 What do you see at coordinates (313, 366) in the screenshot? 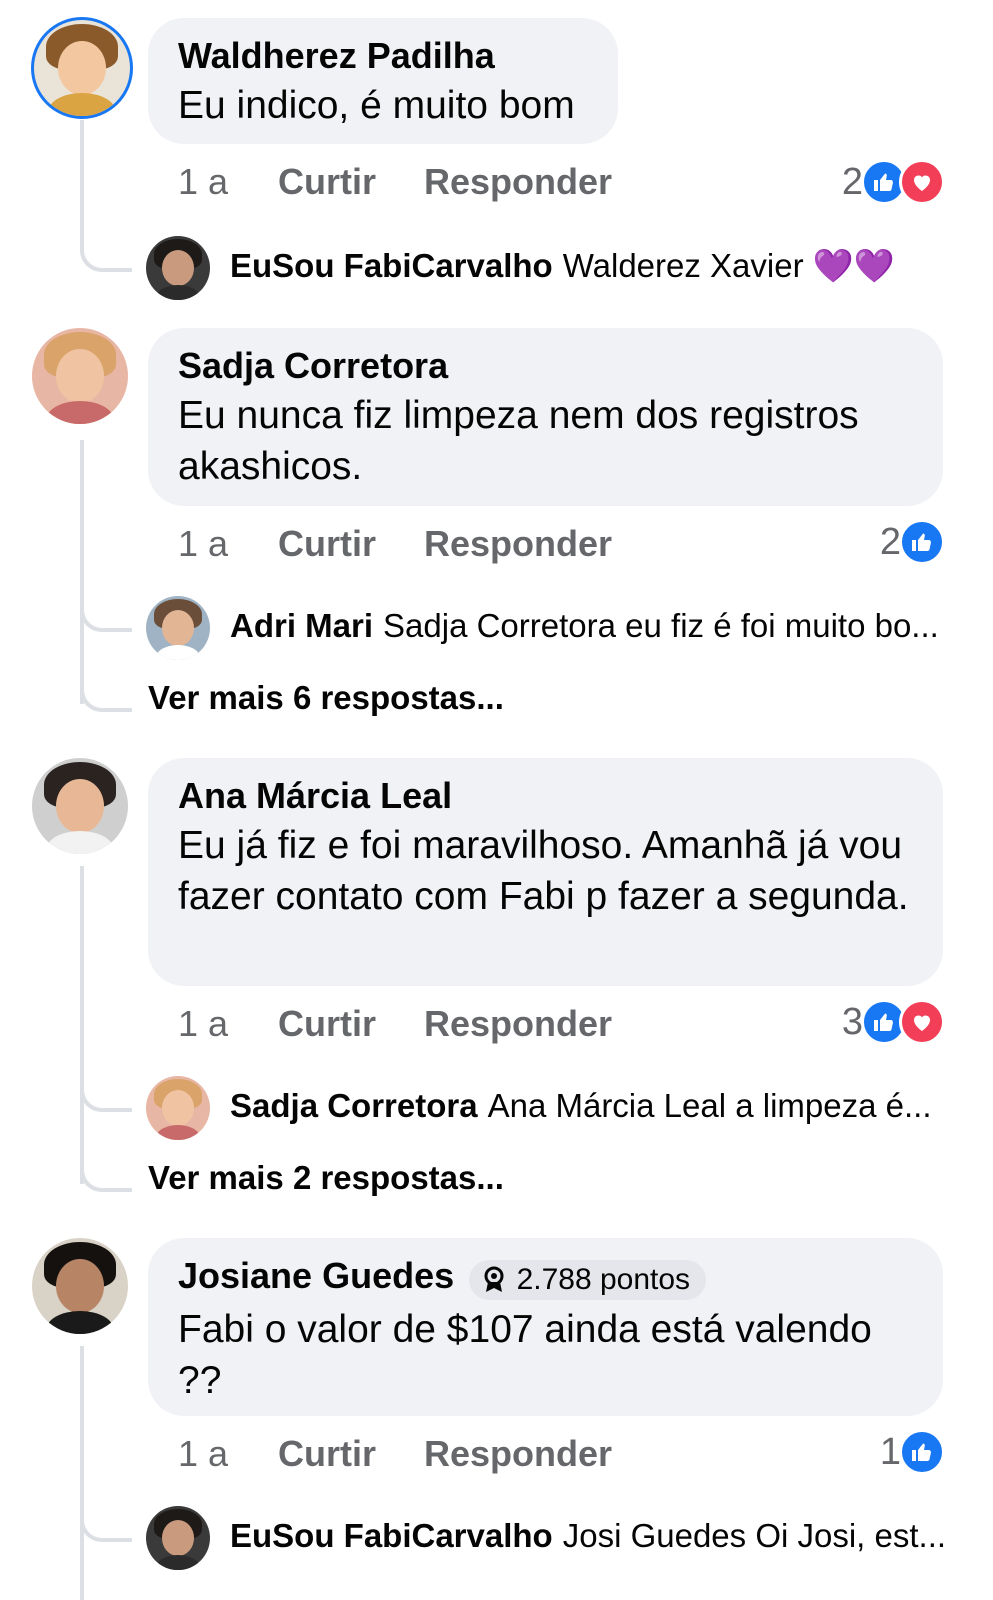
I see `commenter-name: Sadja Corretora` at bounding box center [313, 366].